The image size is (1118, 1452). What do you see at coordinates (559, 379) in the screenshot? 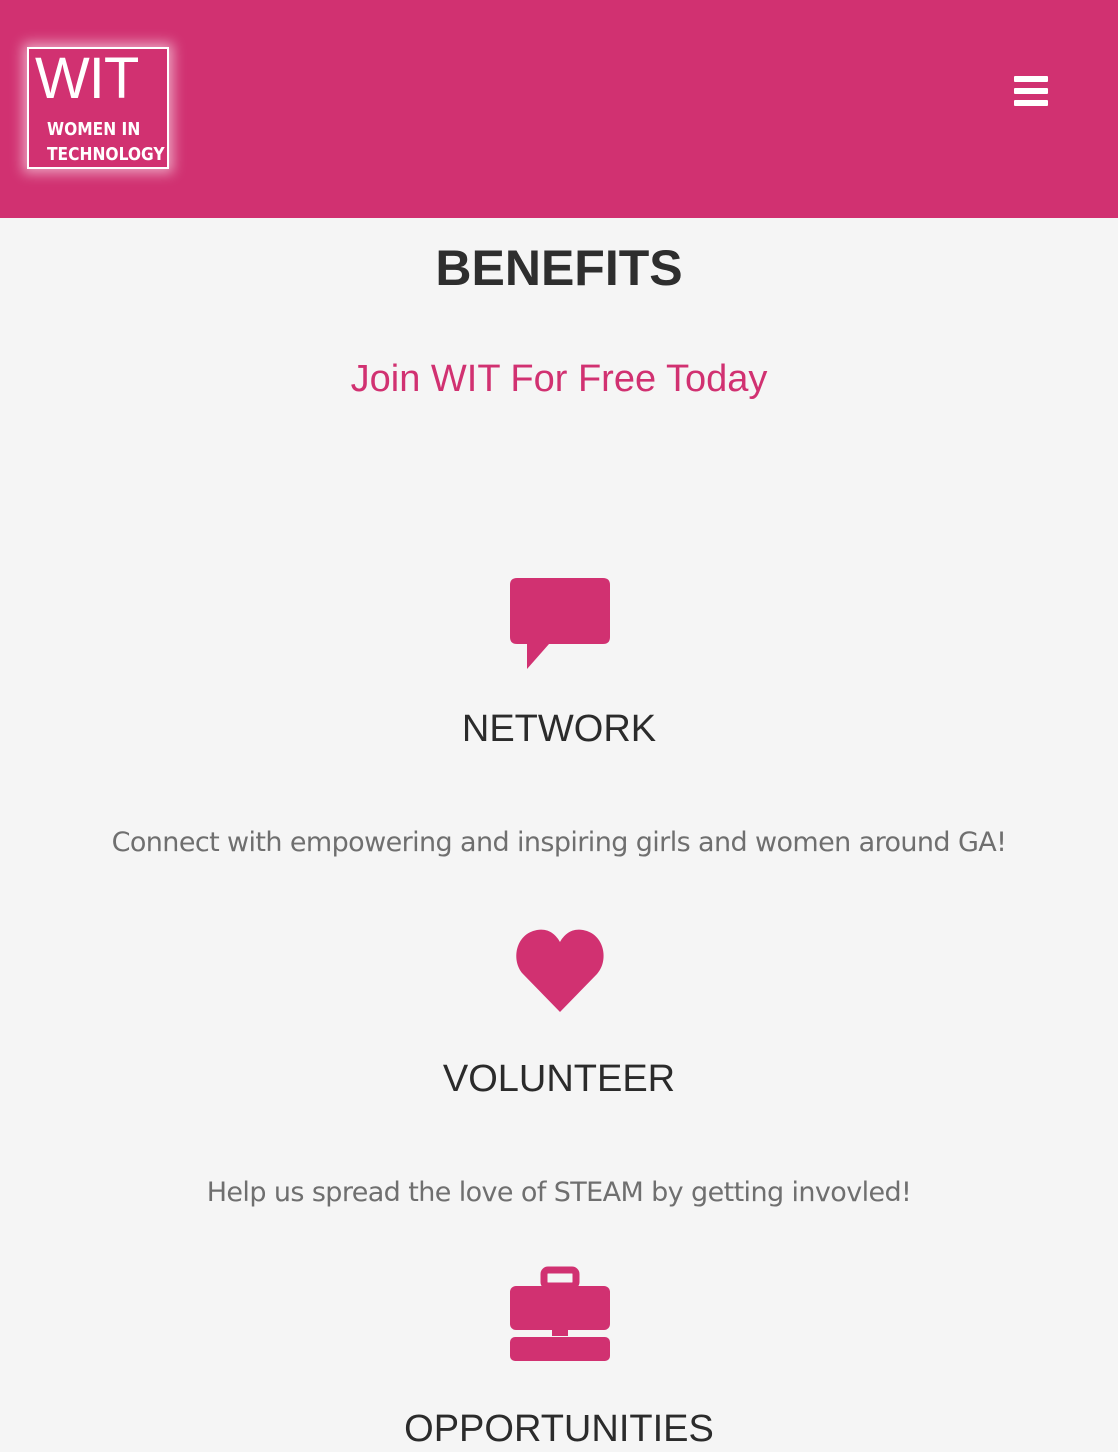
I see `join-wit-link: Join WIT For Free Today` at bounding box center [559, 379].